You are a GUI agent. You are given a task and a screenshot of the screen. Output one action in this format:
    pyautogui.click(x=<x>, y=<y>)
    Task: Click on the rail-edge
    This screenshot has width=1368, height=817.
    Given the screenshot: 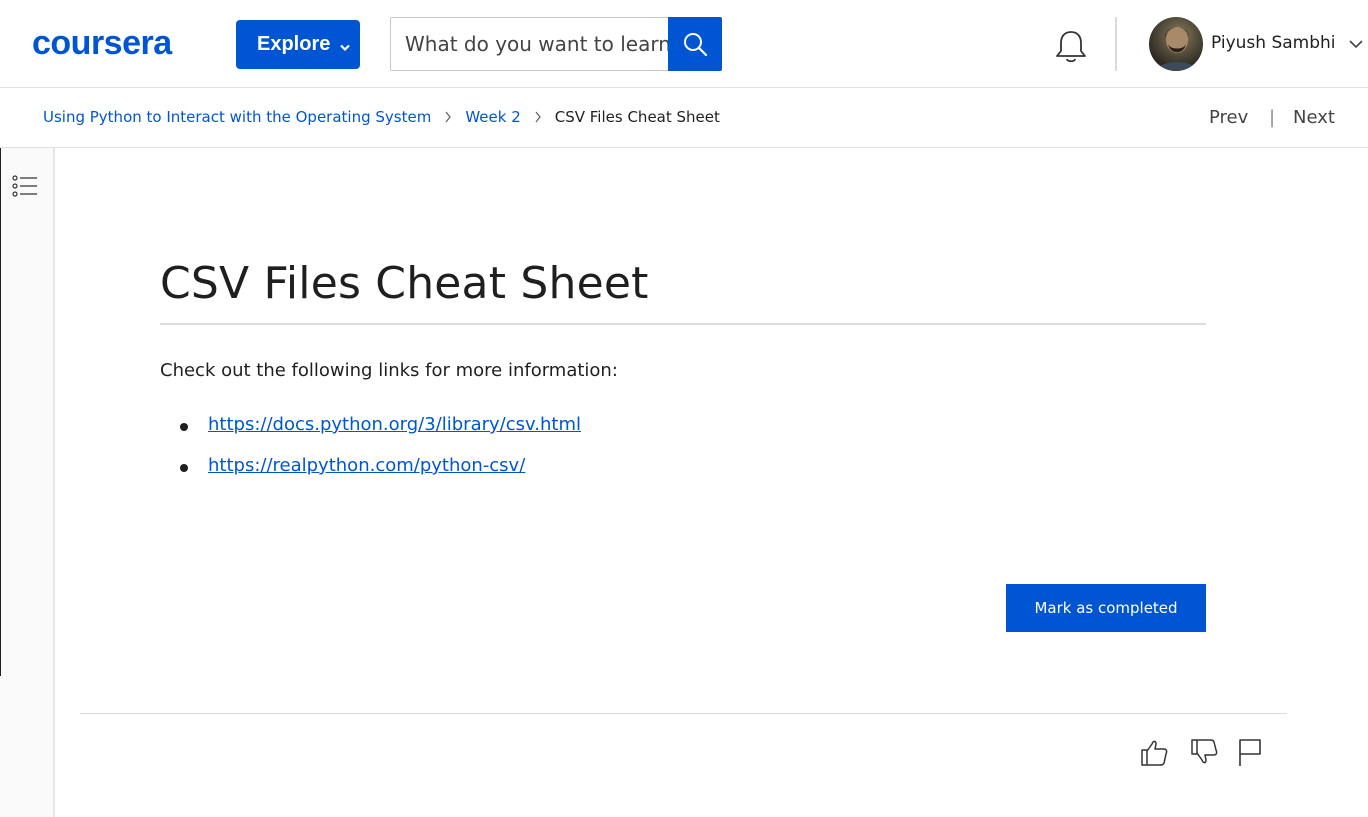 What is the action you would take?
    pyautogui.click(x=0, y=412)
    